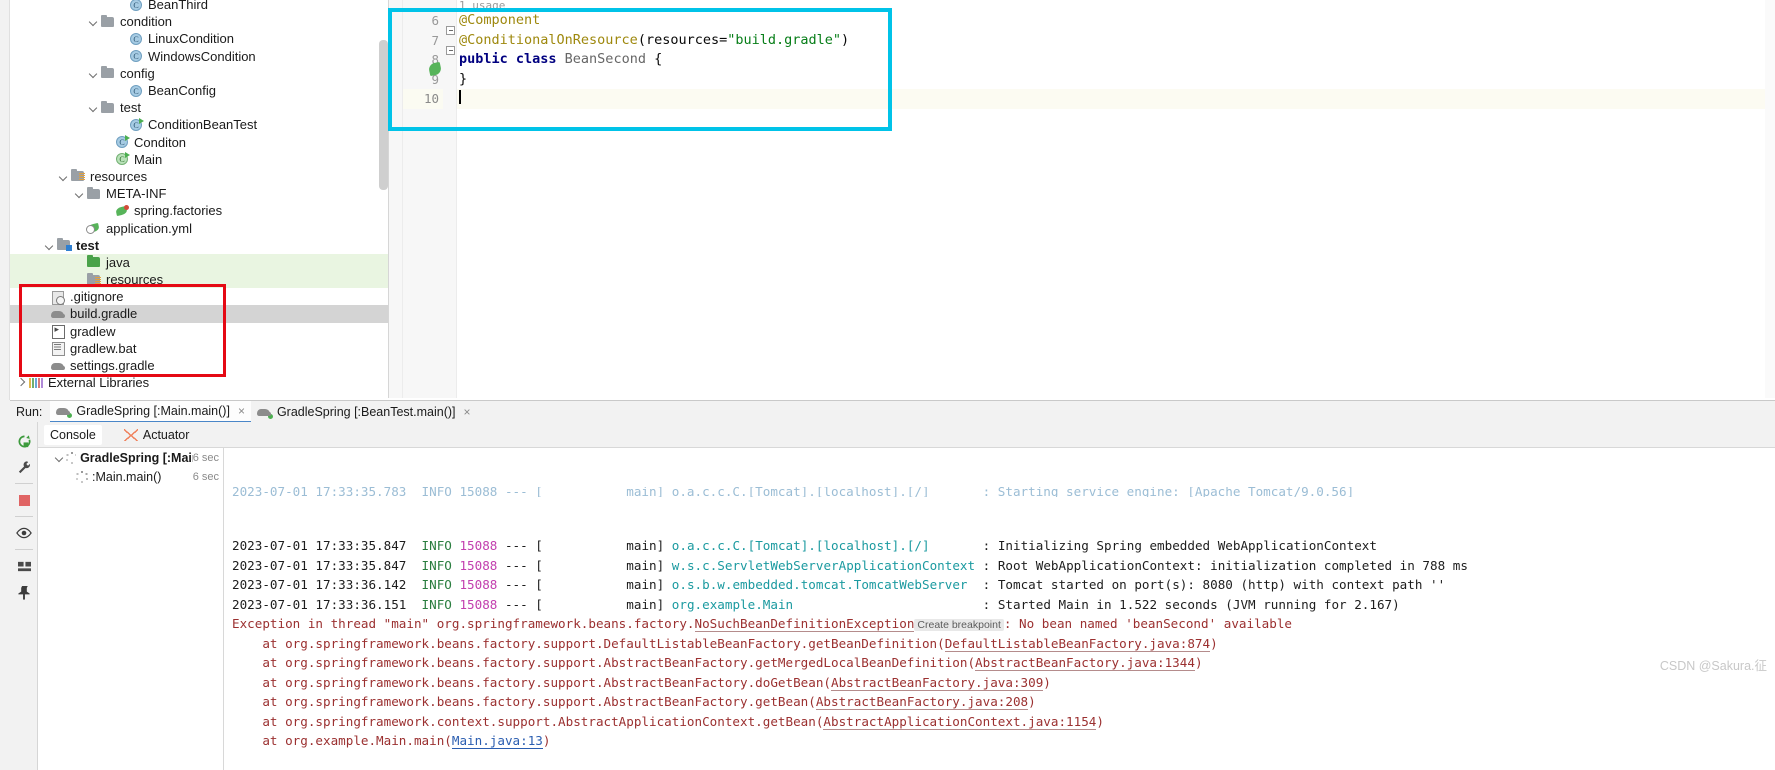  What do you see at coordinates (1770, 199) in the screenshot?
I see `editor-vertical-scrollbar` at bounding box center [1770, 199].